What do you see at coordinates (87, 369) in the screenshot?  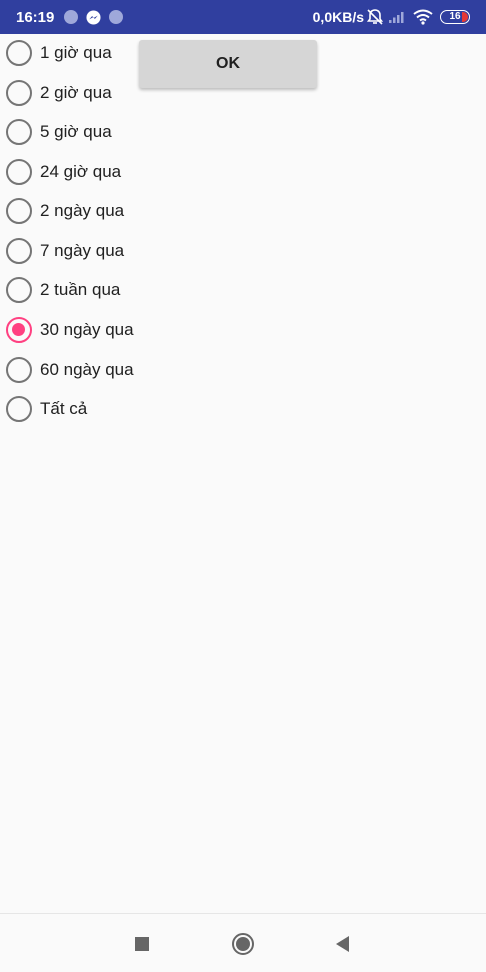 I see `radio-option-label: 60 ngày qua` at bounding box center [87, 369].